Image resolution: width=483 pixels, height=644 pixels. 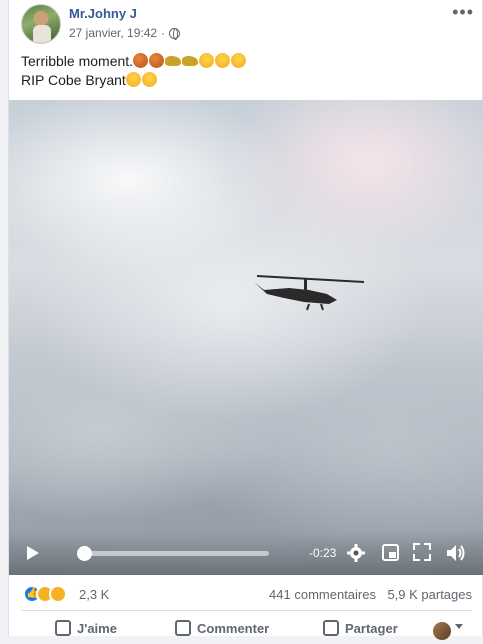 I want to click on globe-icon, so click(x=175, y=33).